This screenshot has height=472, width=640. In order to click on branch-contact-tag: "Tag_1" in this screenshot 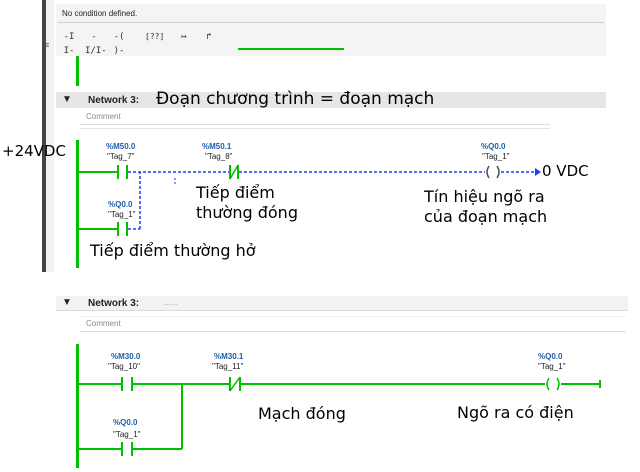, I will do `click(126, 434)`.